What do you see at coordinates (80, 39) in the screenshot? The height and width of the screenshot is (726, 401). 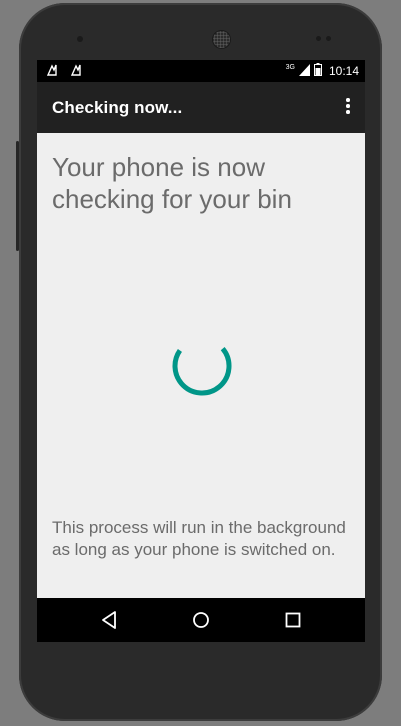 I see `front-camera` at bounding box center [80, 39].